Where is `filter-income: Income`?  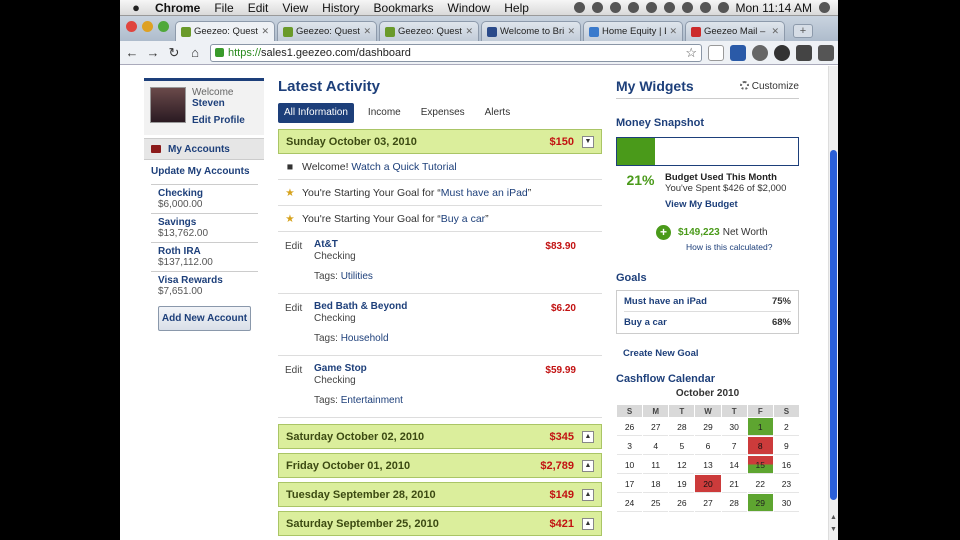 filter-income: Income is located at coordinates (384, 113).